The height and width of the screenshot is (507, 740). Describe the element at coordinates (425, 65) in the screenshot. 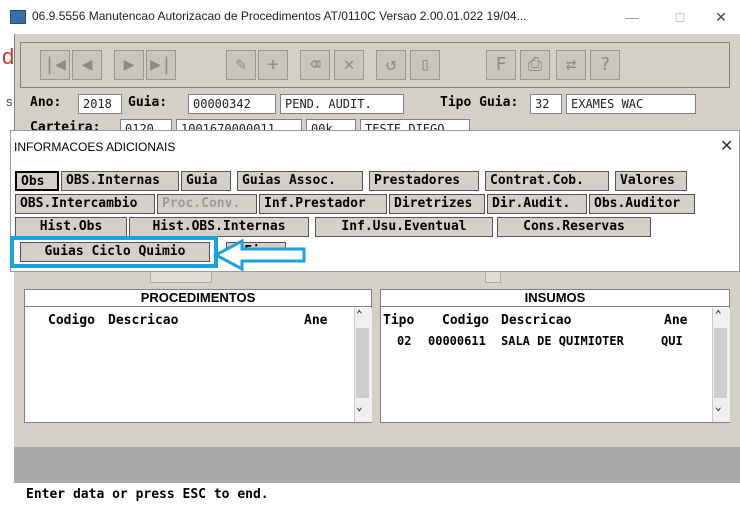

I see `exit-door-icon: ▯` at that location.